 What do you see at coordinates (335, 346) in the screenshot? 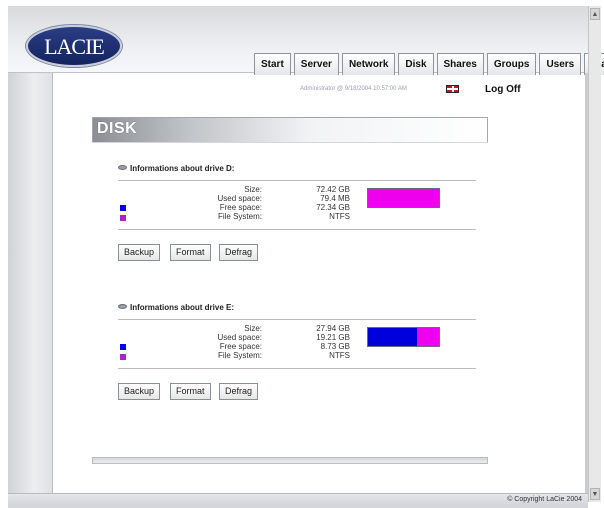
I see `free-space-value: 8.73 GB` at bounding box center [335, 346].